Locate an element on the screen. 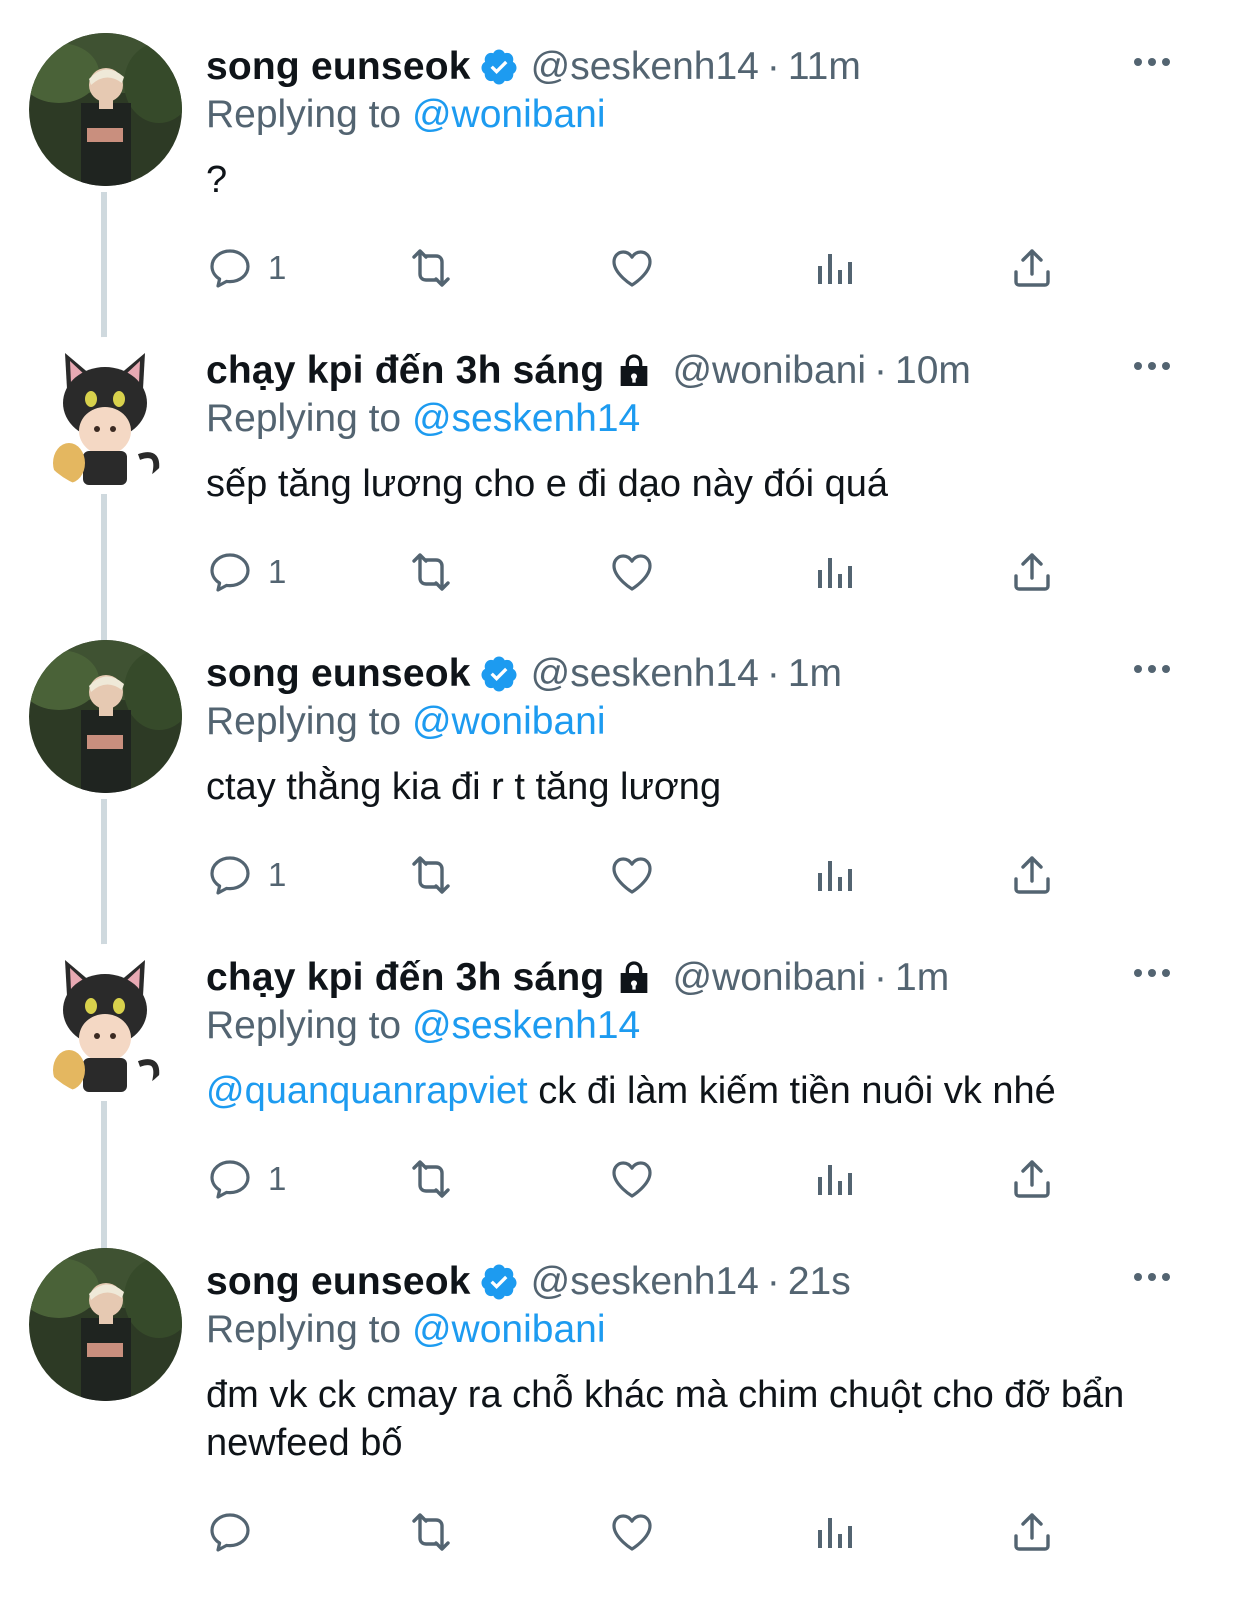 This screenshot has height=1611, width=1242. tweet-text: ctay thằng kia đi r t tăng lương is located at coordinates (701, 787).